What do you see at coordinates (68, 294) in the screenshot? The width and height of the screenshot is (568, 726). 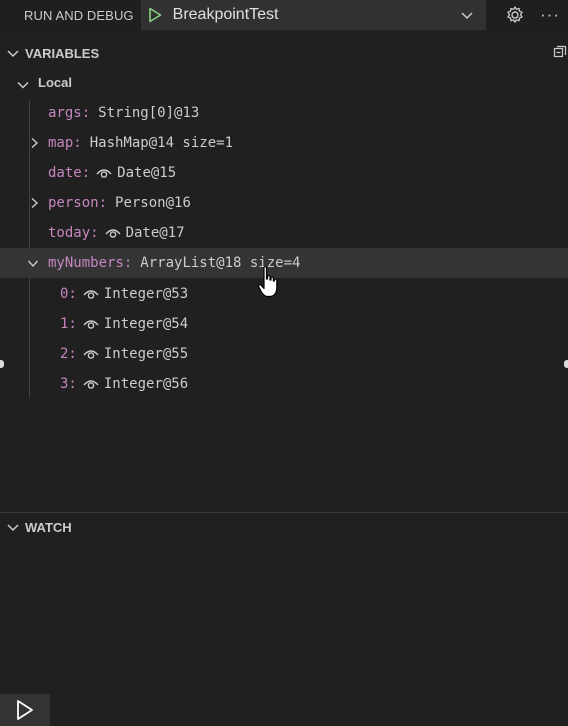 I see `variable-name: 0:` at bounding box center [68, 294].